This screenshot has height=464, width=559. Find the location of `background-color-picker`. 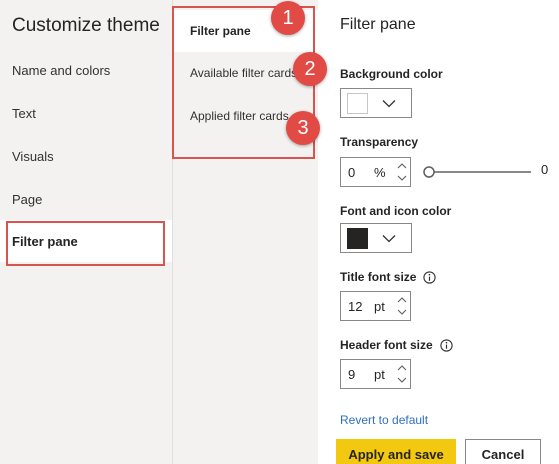

background-color-picker is located at coordinates (376, 103).